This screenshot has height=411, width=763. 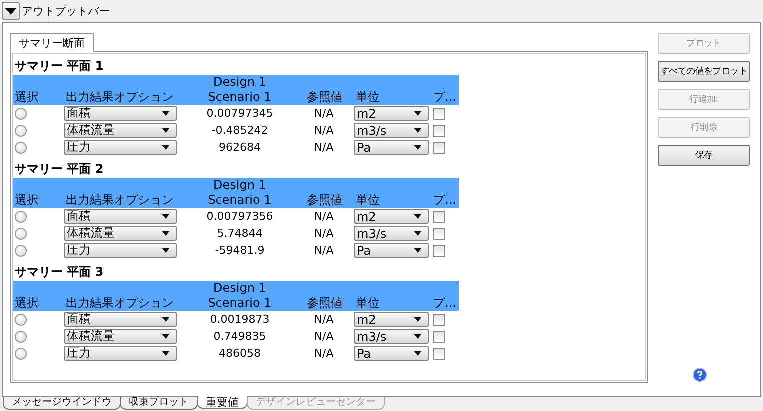 I want to click on value-cell: -0.485242, so click(x=240, y=130).